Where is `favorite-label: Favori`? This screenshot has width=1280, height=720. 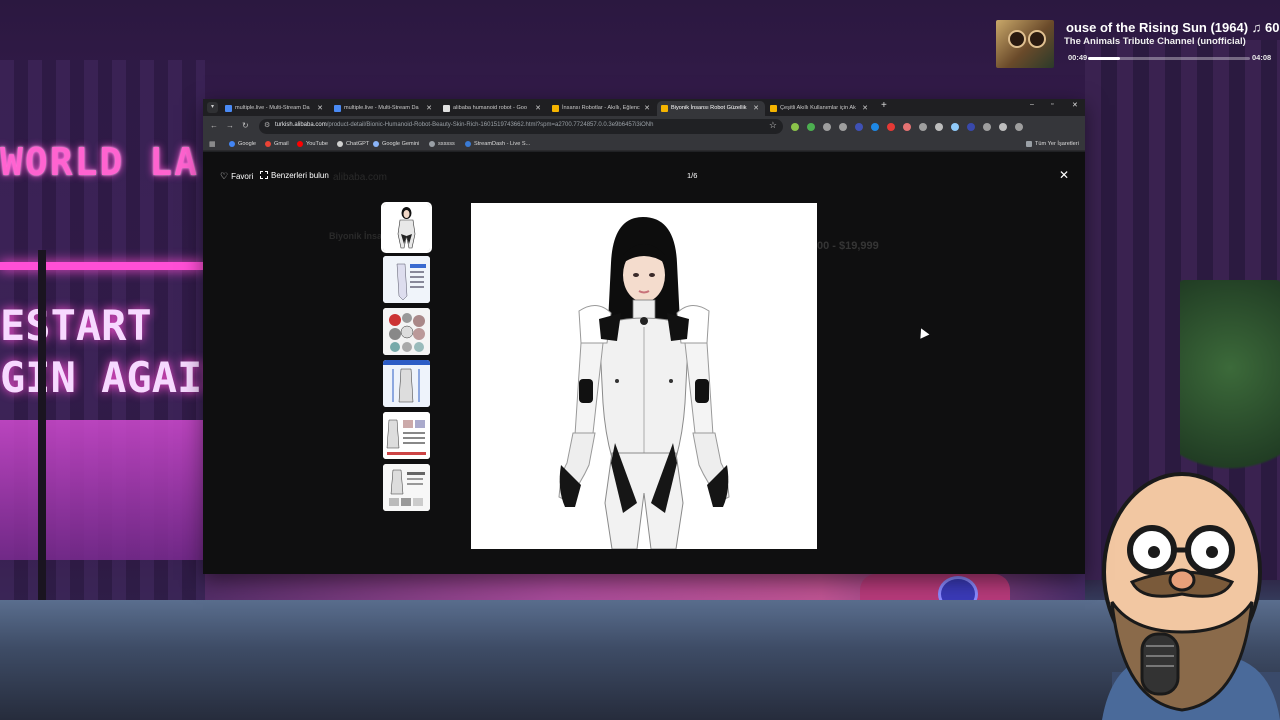
favorite-label: Favori is located at coordinates (242, 176).